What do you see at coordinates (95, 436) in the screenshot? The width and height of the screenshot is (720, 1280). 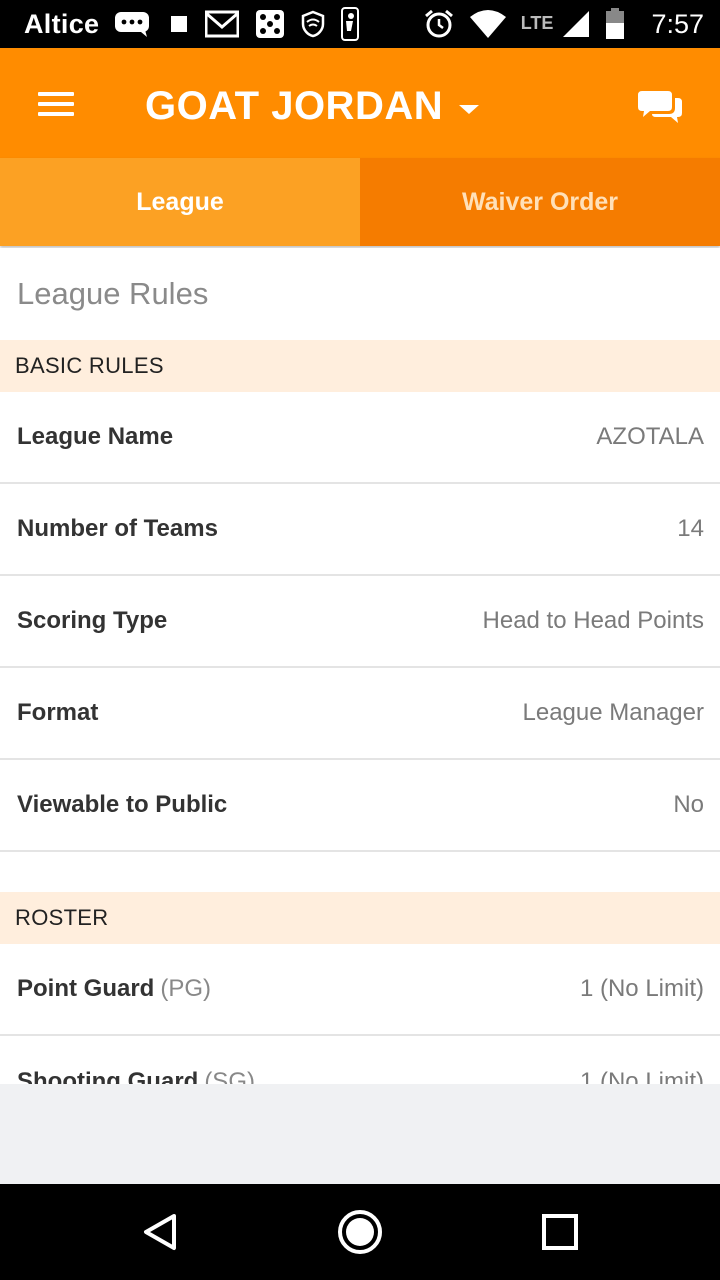 I see `rule-label: League Name` at bounding box center [95, 436].